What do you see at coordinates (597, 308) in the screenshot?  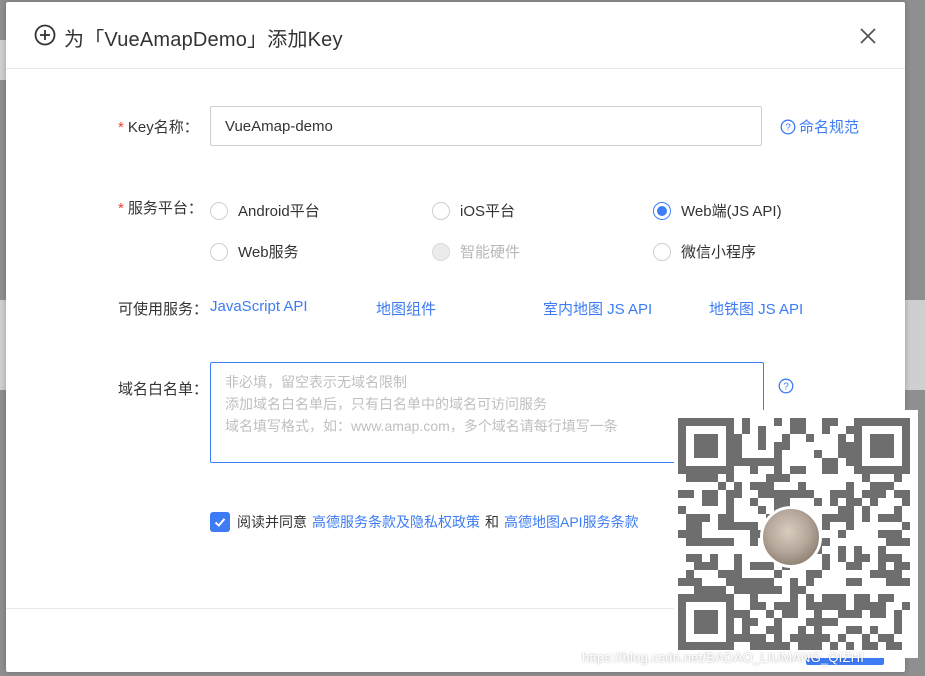 I see `service-link-indoor-map: 室内地图 JS API` at bounding box center [597, 308].